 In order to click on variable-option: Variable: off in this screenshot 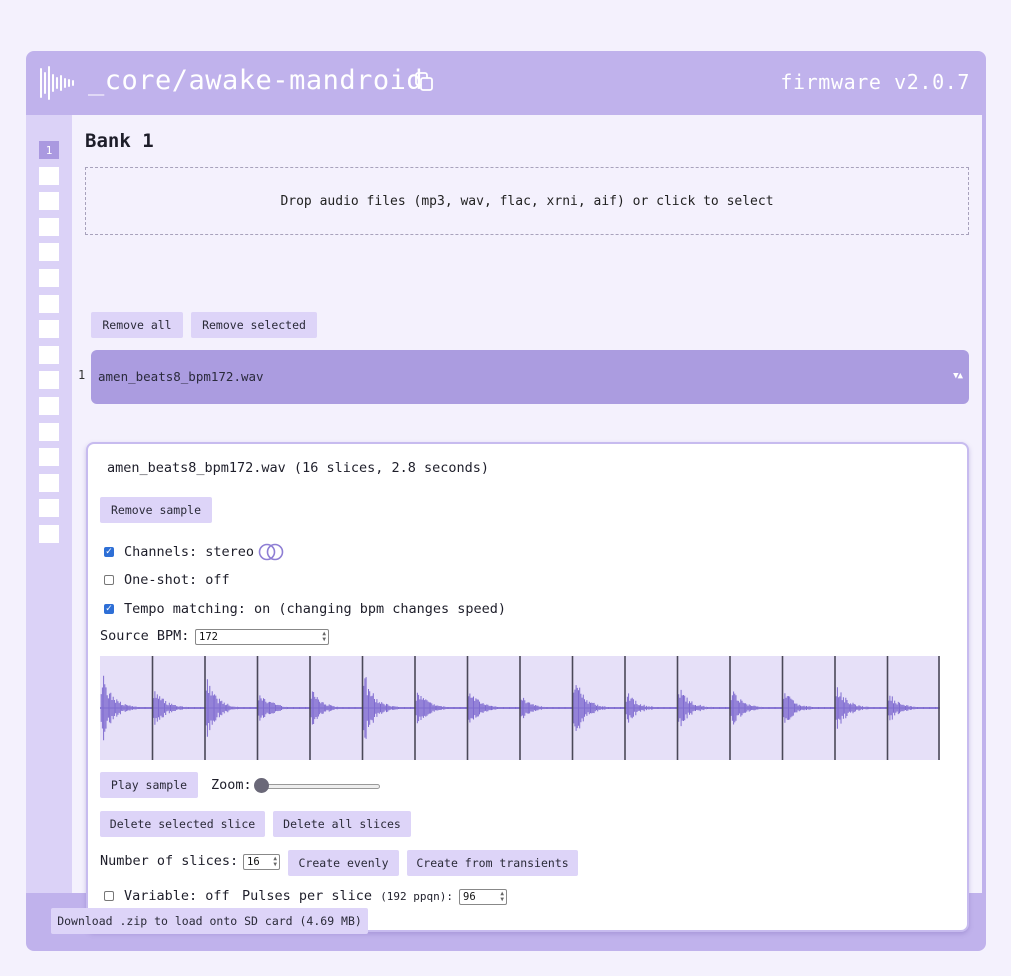, I will do `click(167, 896)`.